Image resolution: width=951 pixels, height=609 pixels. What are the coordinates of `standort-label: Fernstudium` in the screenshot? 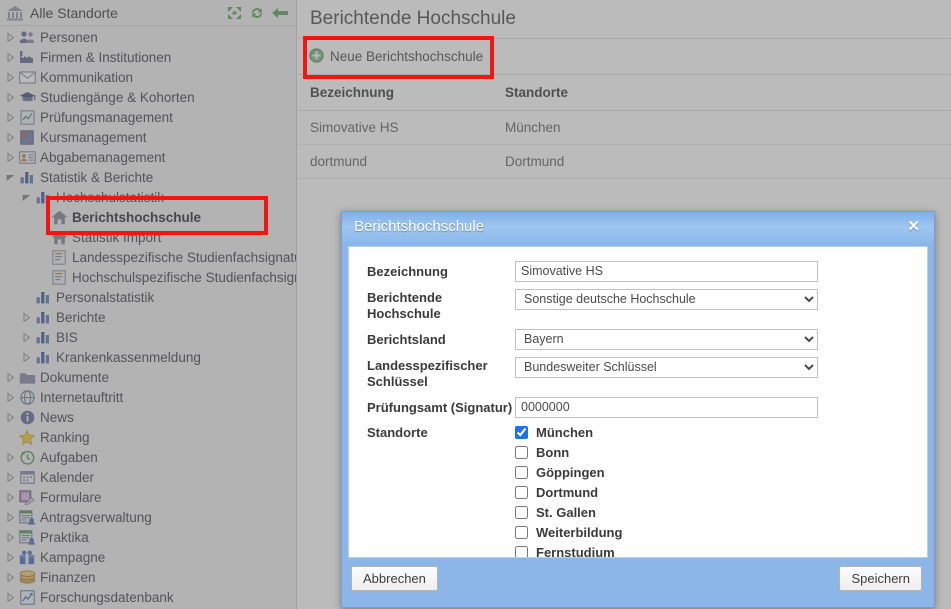 It's located at (575, 552).